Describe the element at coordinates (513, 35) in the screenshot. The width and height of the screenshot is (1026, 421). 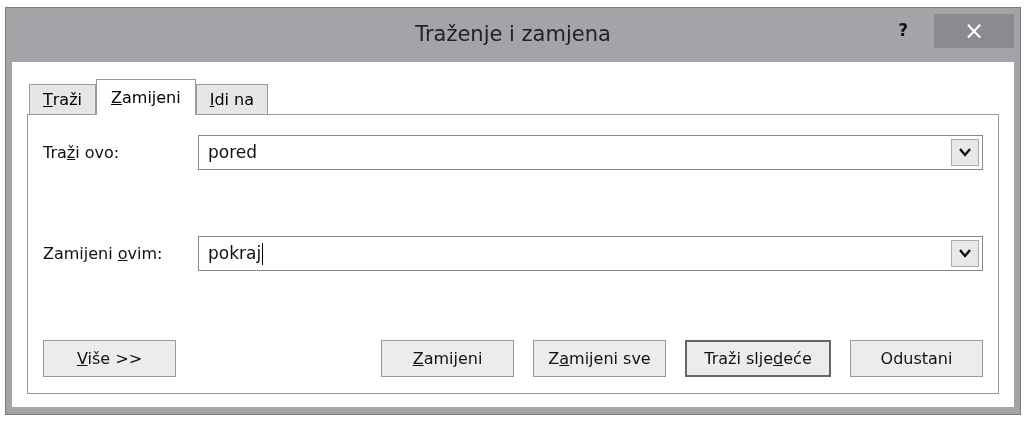
I see `window-title: Traženje i zamjena` at that location.